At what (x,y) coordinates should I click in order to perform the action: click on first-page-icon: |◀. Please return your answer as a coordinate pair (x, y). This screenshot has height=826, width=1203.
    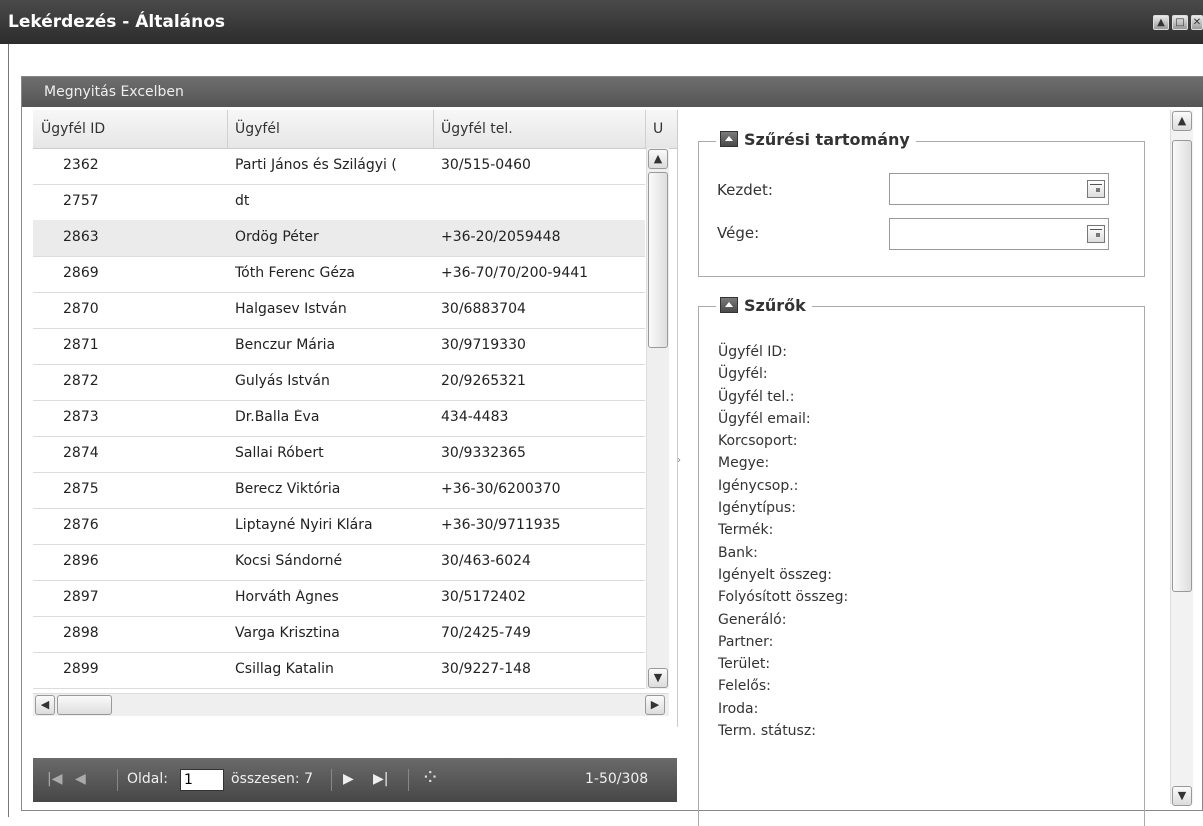
    Looking at the image, I should click on (54, 779).